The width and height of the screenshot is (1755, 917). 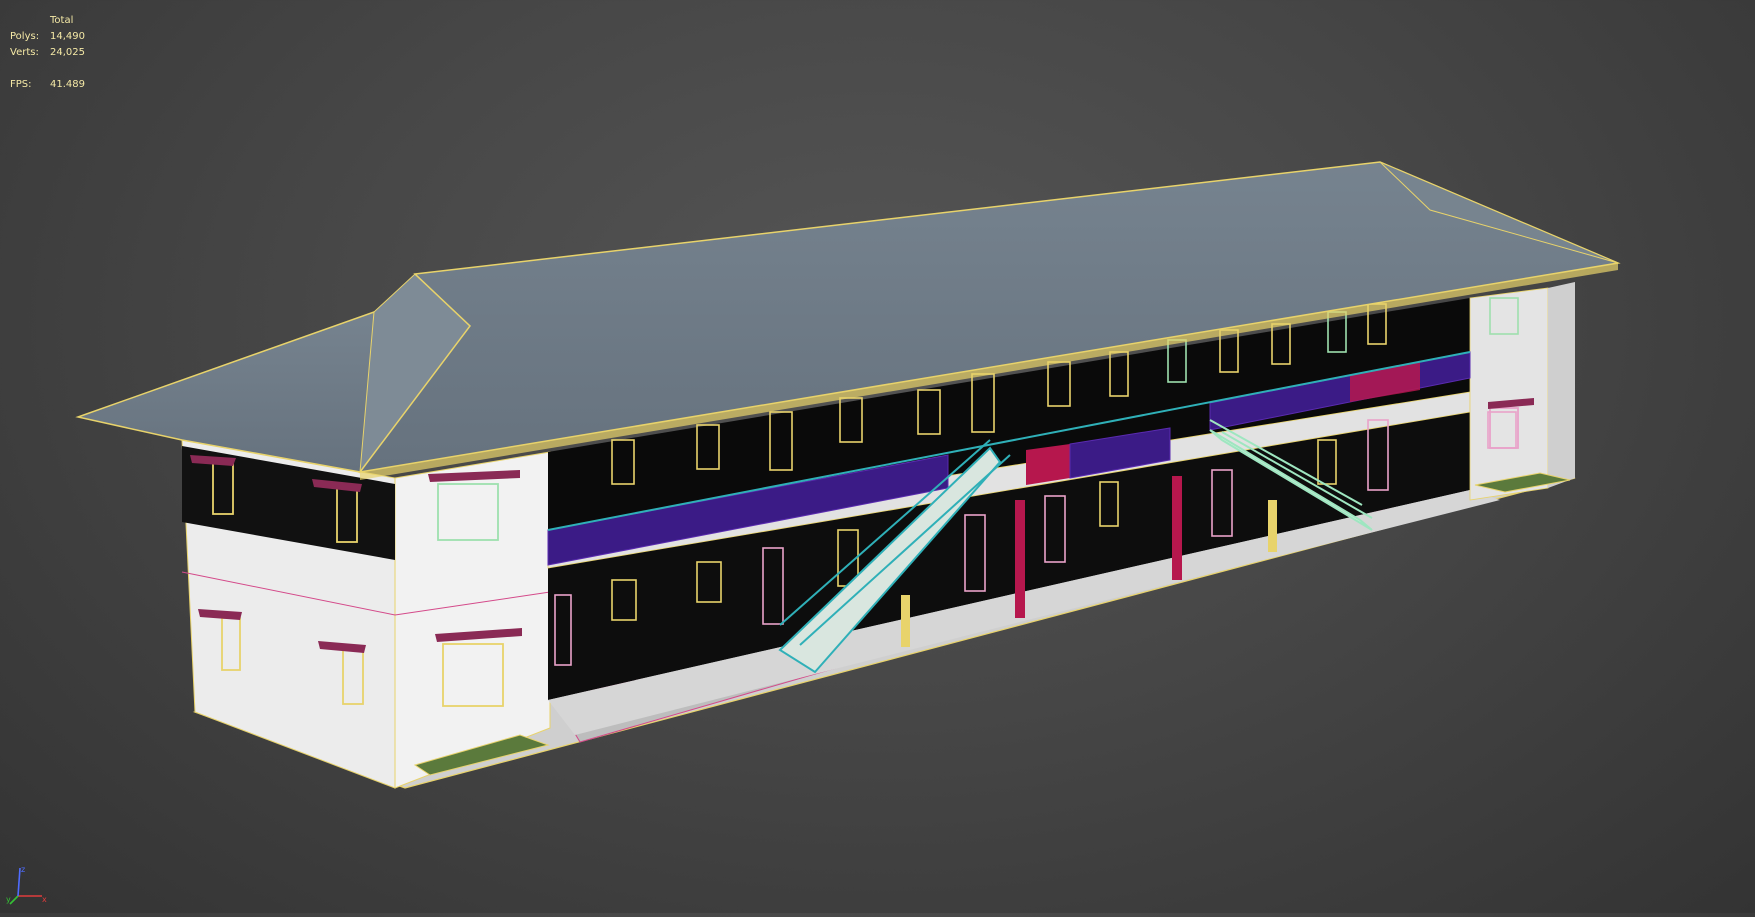 I want to click on fps-label: FPS:, so click(x=21, y=84).